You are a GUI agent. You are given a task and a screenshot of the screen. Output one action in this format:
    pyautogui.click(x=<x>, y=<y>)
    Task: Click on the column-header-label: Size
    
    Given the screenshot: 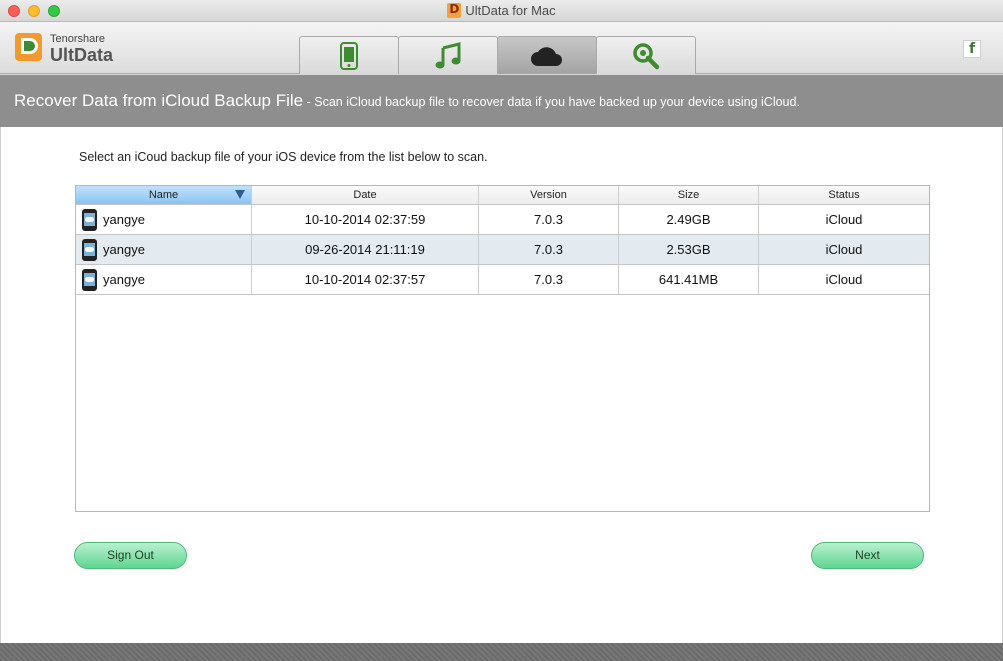 What is the action you would take?
    pyautogui.click(x=688, y=195)
    